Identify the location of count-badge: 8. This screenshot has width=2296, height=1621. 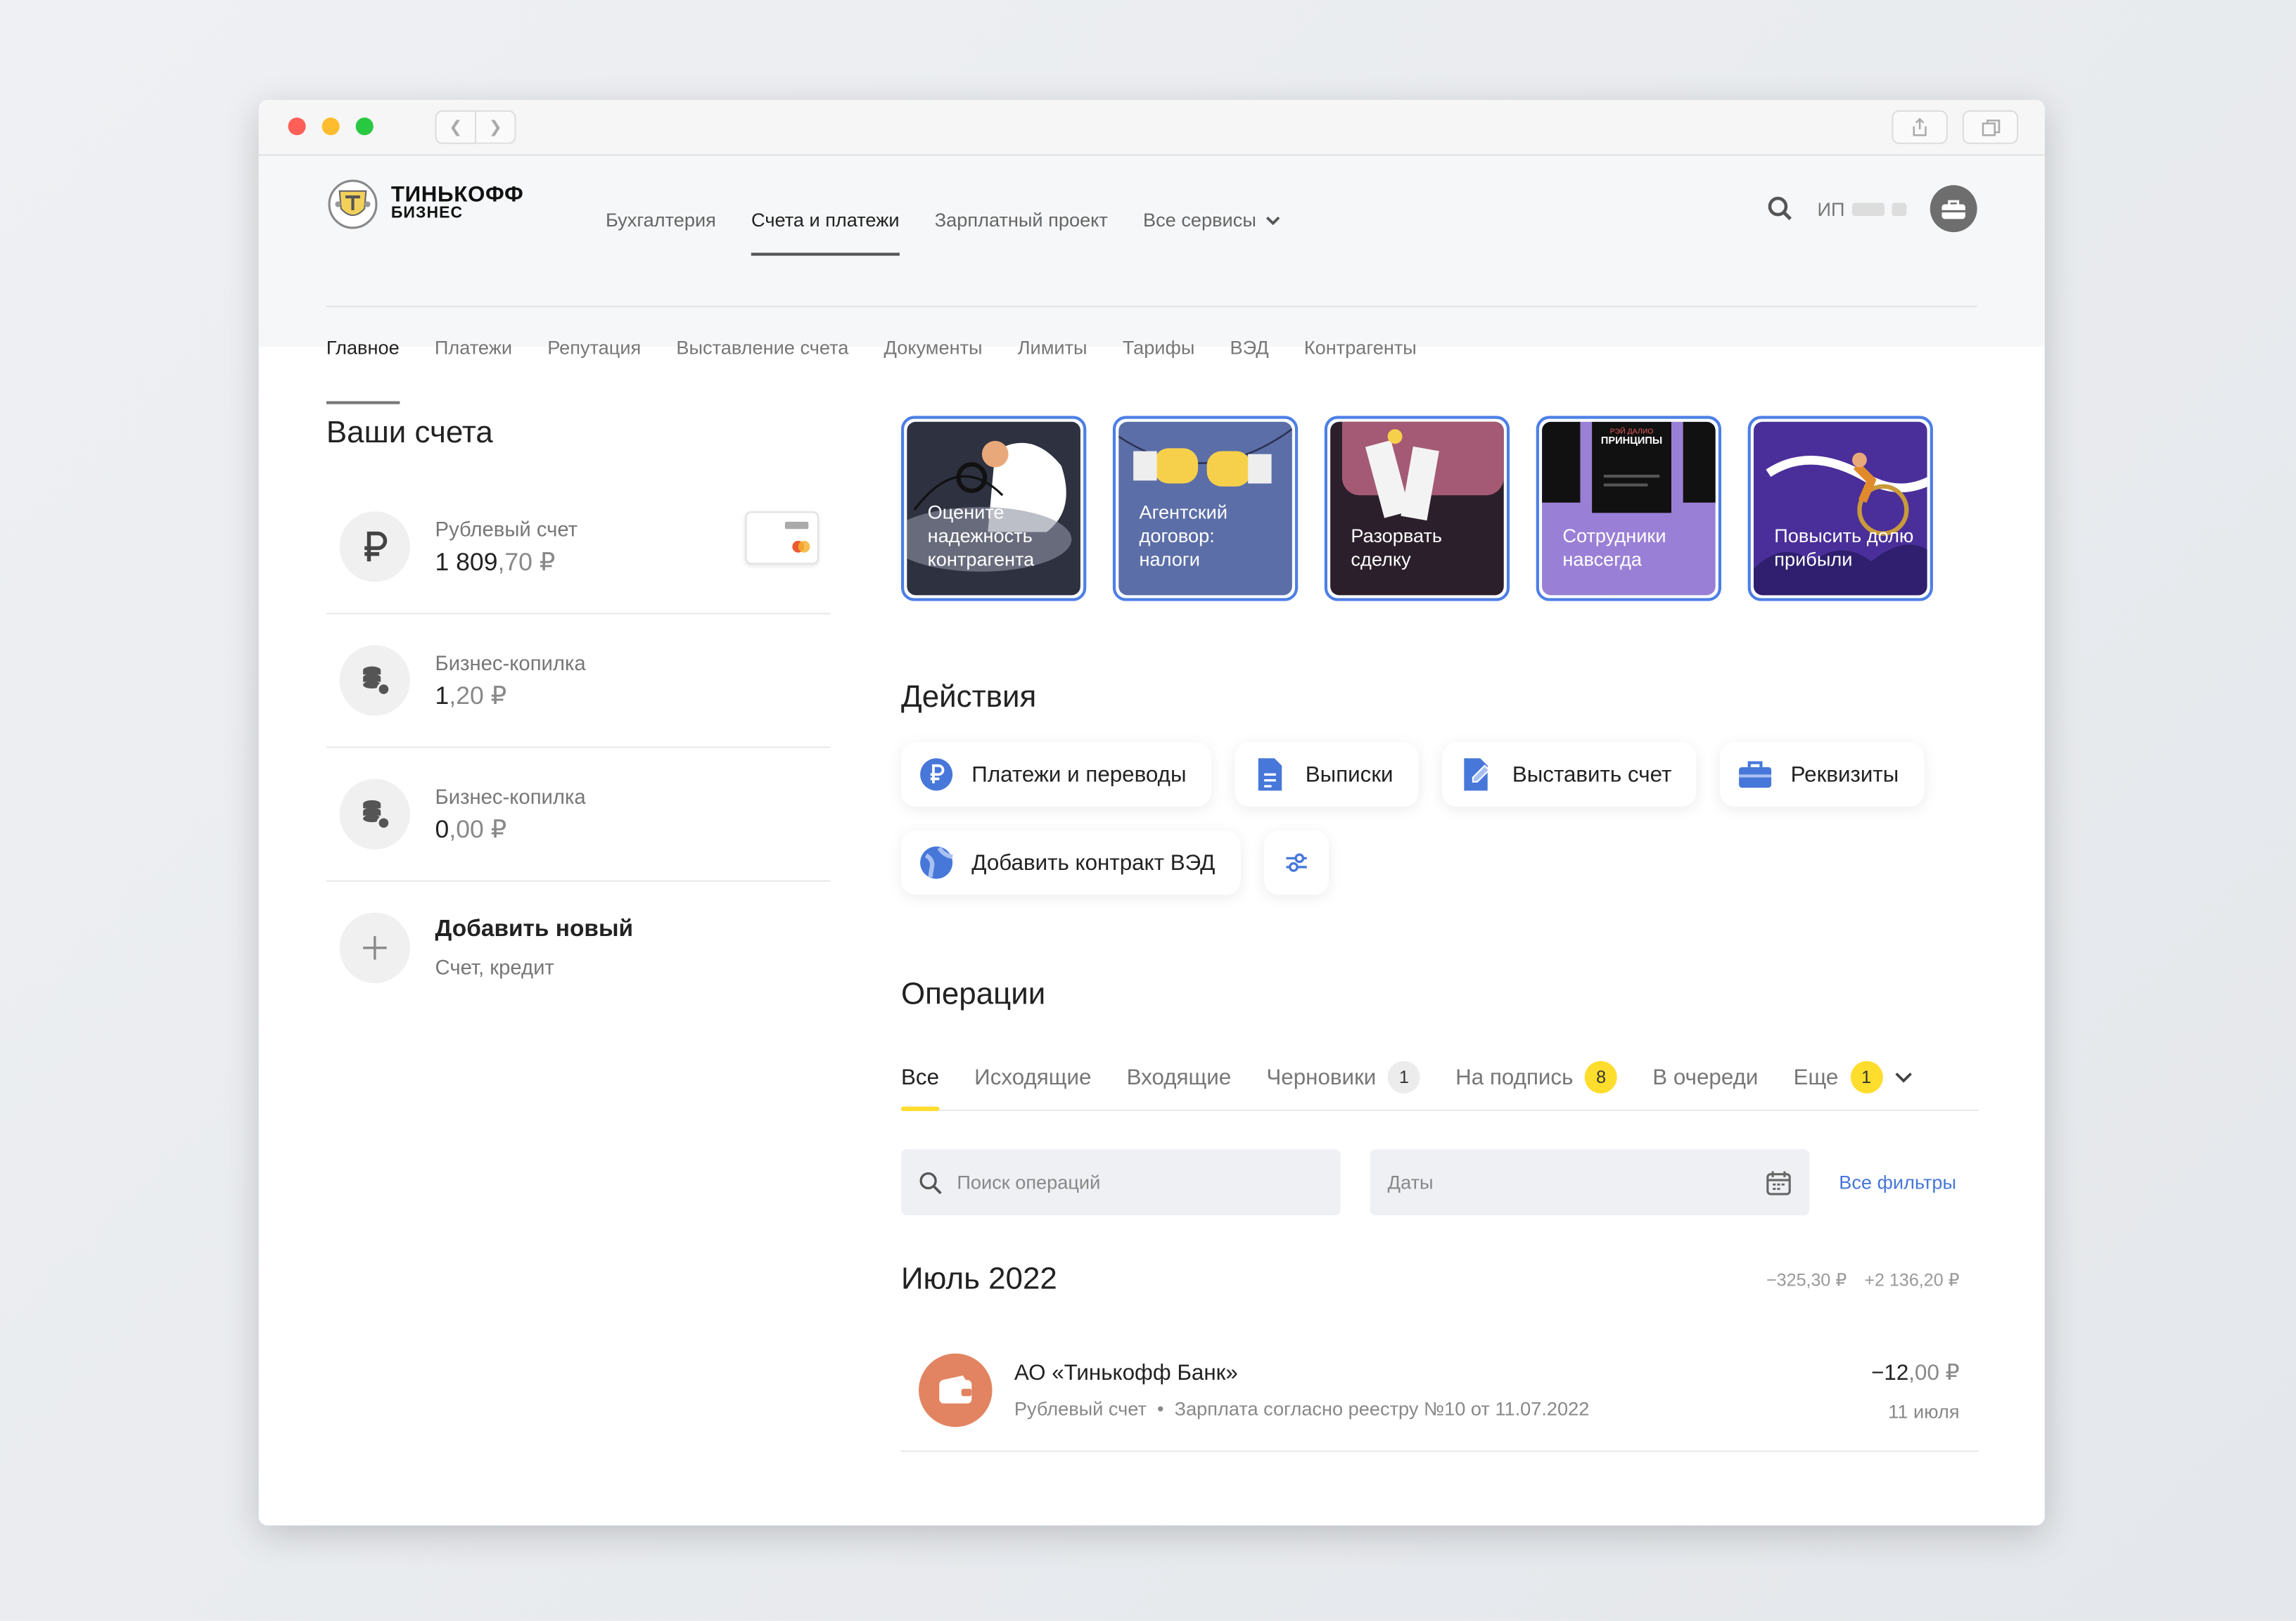
(1602, 1077).